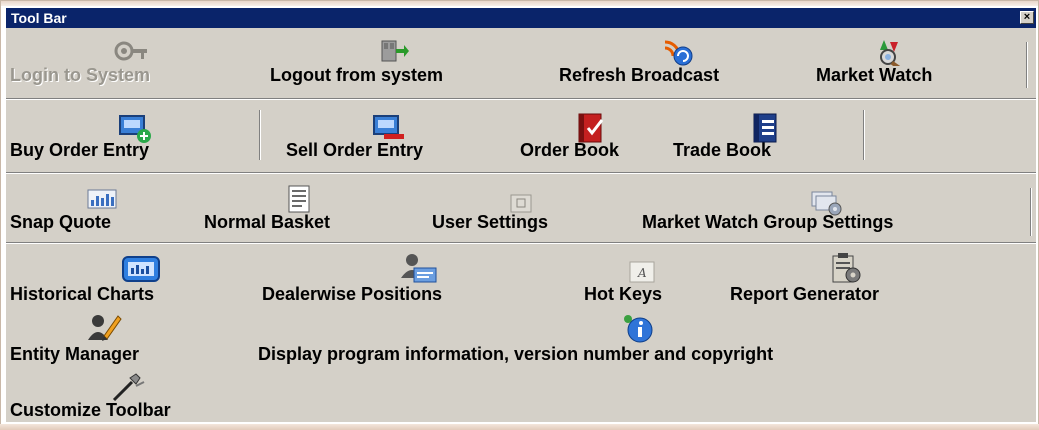 This screenshot has width=1039, height=430. Describe the element at coordinates (592, 139) in the screenshot. I see `order-book-button: Order Book` at that location.